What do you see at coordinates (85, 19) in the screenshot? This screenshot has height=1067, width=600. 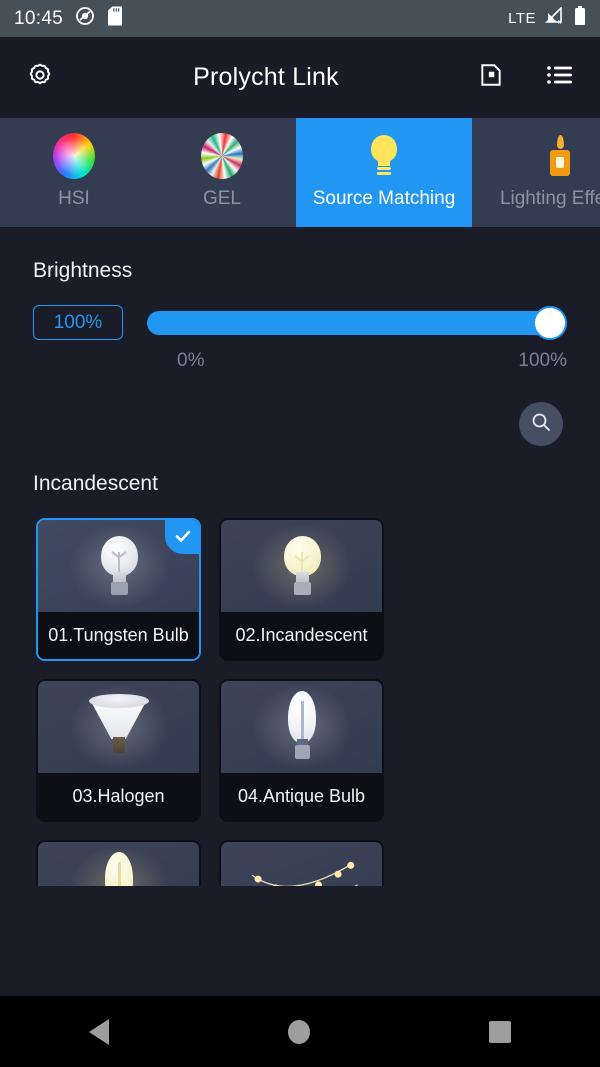 I see `do-not-disturb-icon` at bounding box center [85, 19].